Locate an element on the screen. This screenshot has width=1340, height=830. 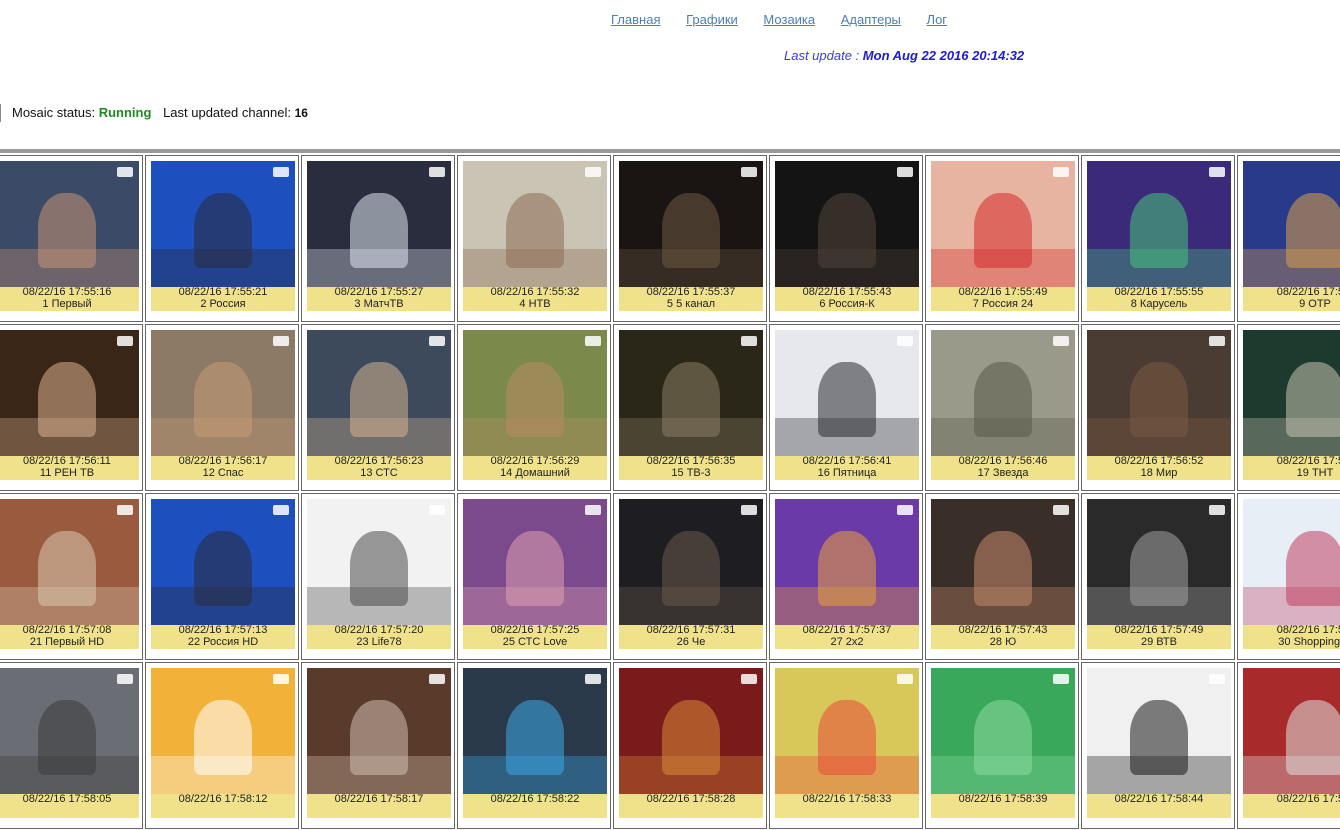
channel-caption: 08/22/16 17:58:12 is located at coordinates (223, 805).